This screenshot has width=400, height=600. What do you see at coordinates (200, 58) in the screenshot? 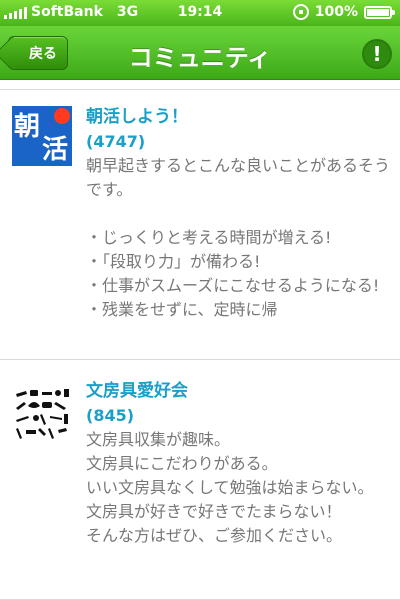
I see `page-title: コミュニティ` at bounding box center [200, 58].